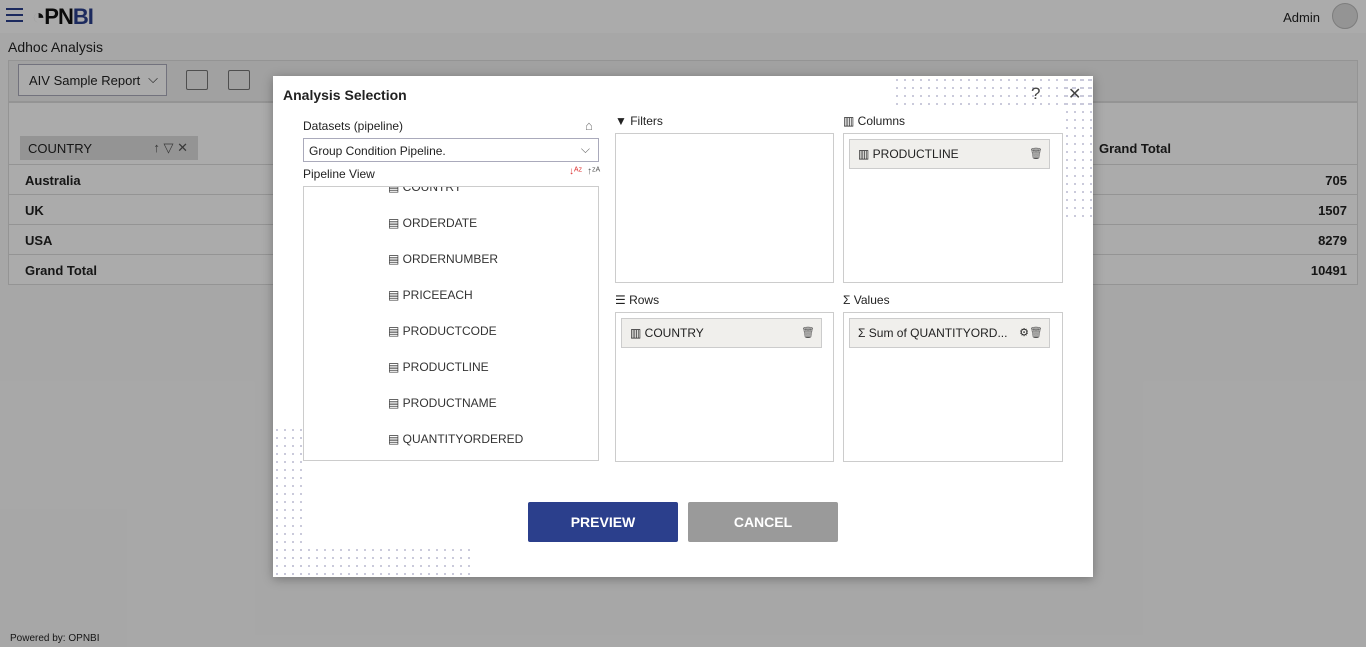 The height and width of the screenshot is (647, 1366). Describe the element at coordinates (345, 95) in the screenshot. I see `dialog-title: Analysis Selection` at that location.